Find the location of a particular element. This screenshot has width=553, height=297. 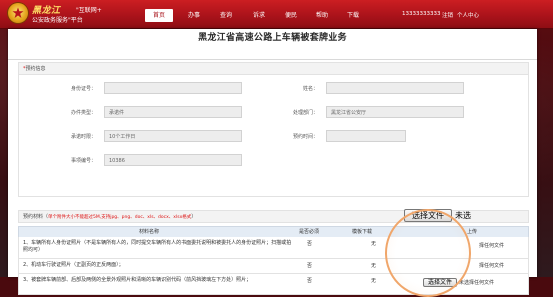

nav-services: 办事 is located at coordinates (194, 16).